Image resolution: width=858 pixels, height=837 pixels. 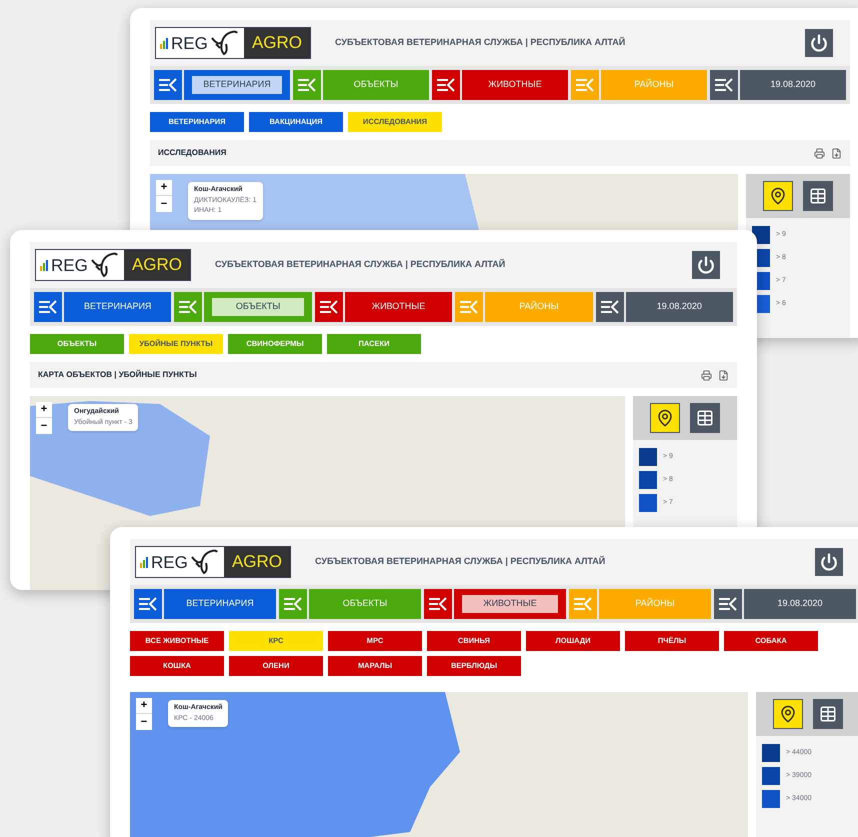 What do you see at coordinates (117, 375) in the screenshot?
I see `section-title: КАРТА ОБЪЕКТОВ | УБОЙНЫЕ ПУНКТЫ` at bounding box center [117, 375].